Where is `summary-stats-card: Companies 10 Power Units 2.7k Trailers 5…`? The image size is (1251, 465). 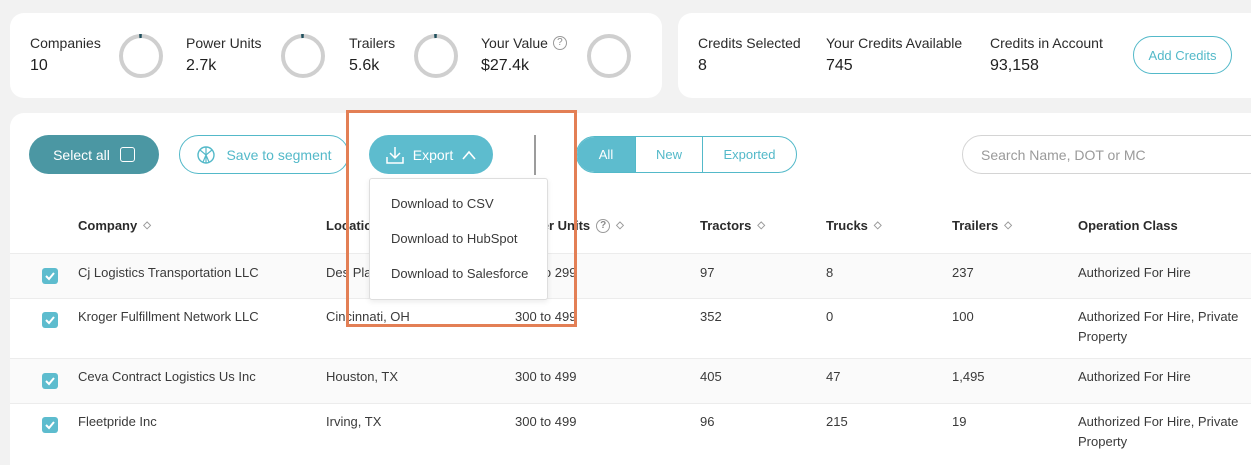
summary-stats-card: Companies 10 Power Units 2.7k Trailers 5… is located at coordinates (336, 55).